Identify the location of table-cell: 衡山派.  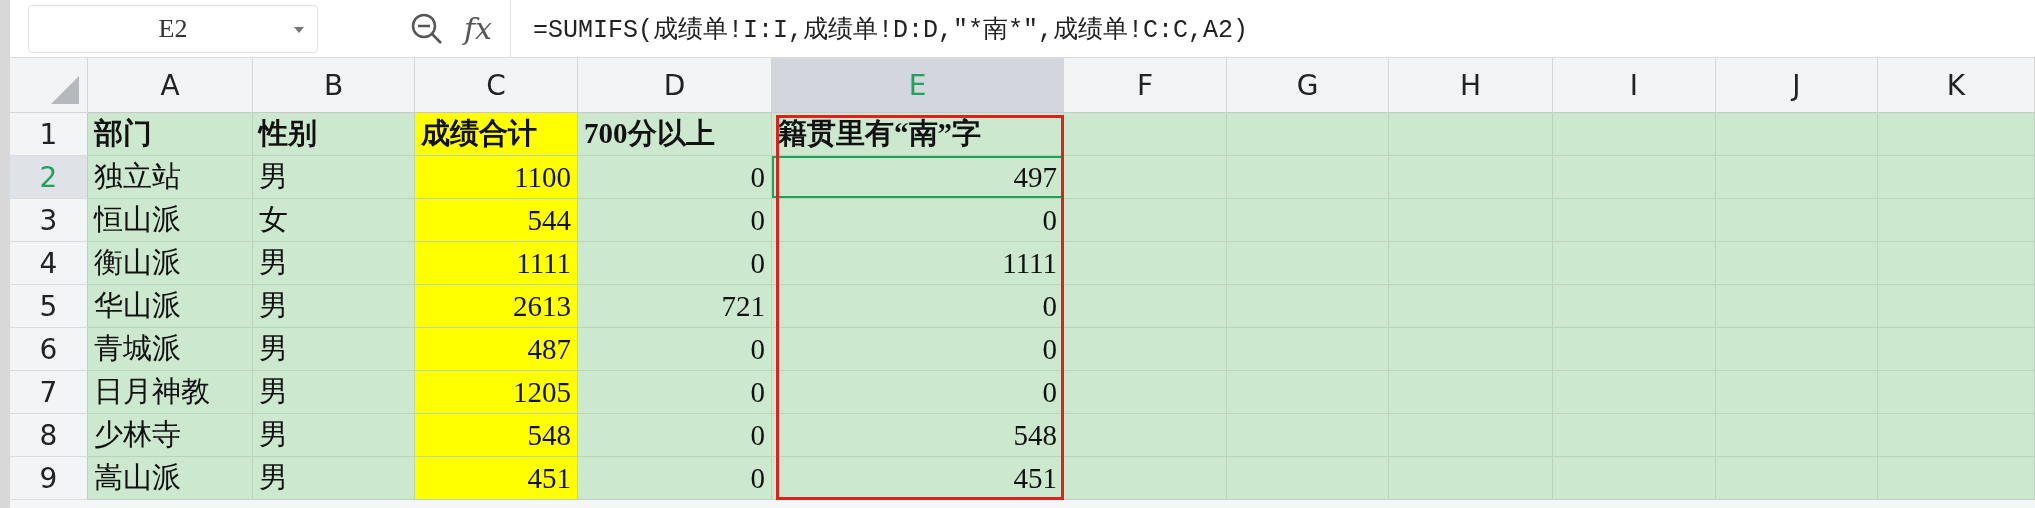
(170, 263).